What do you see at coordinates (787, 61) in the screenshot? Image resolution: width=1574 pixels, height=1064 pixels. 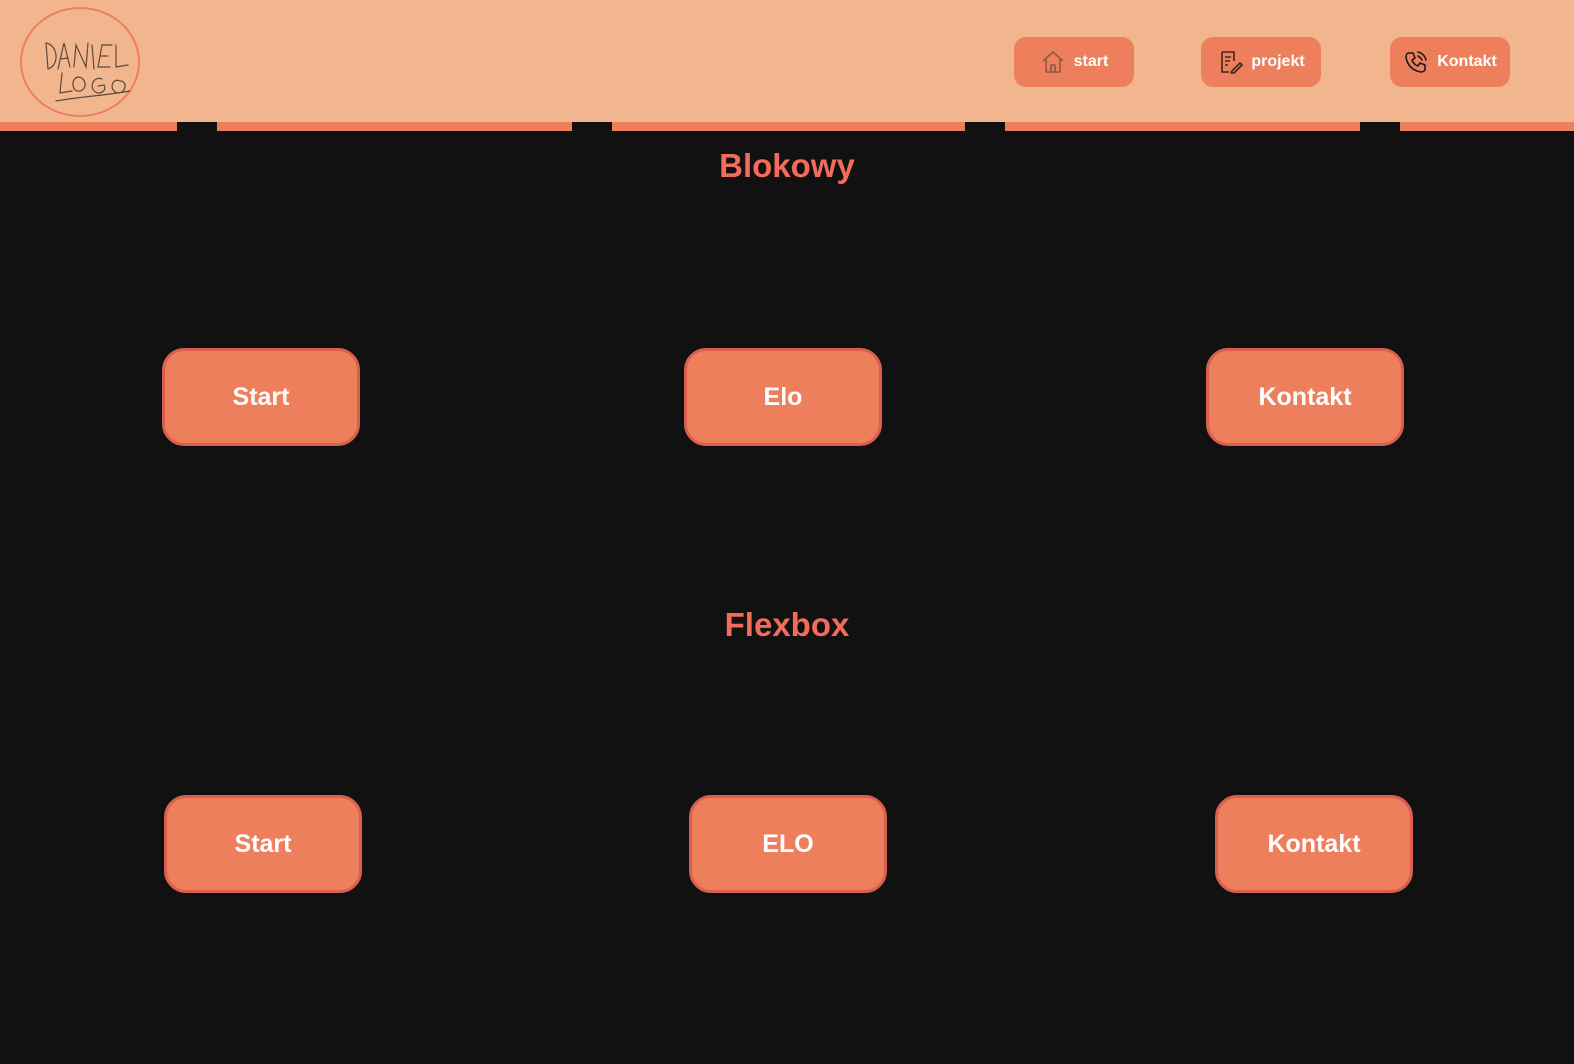 I see `site-header: start projekt Kontakt` at bounding box center [787, 61].